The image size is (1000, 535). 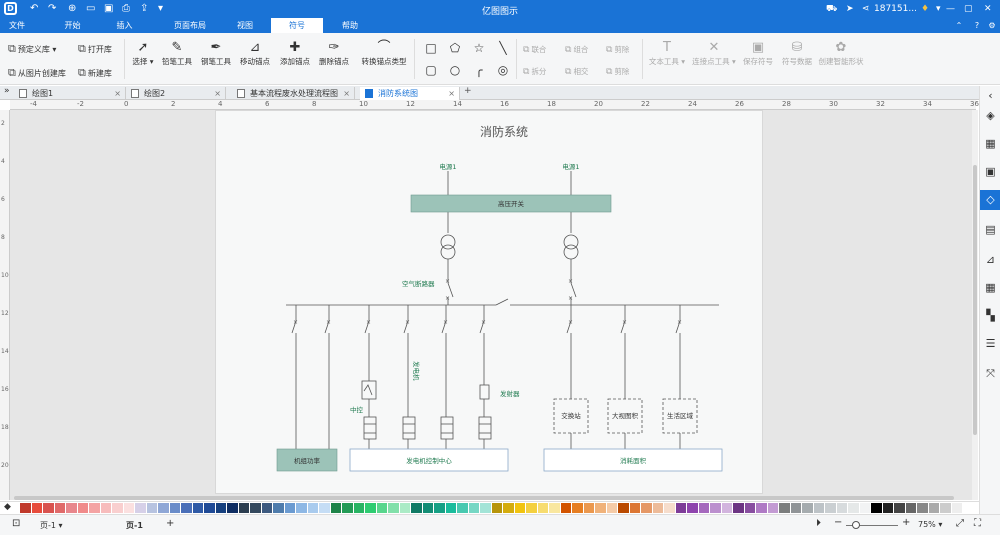 What do you see at coordinates (170, 523) in the screenshot?
I see `add-page-icon: +` at bounding box center [170, 523].